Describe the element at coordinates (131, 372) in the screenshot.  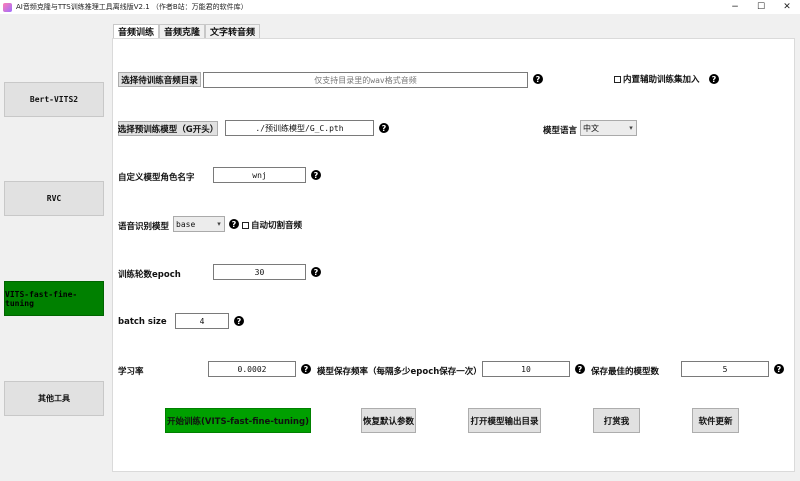
I see `learning-rate-label: 学习率` at that location.